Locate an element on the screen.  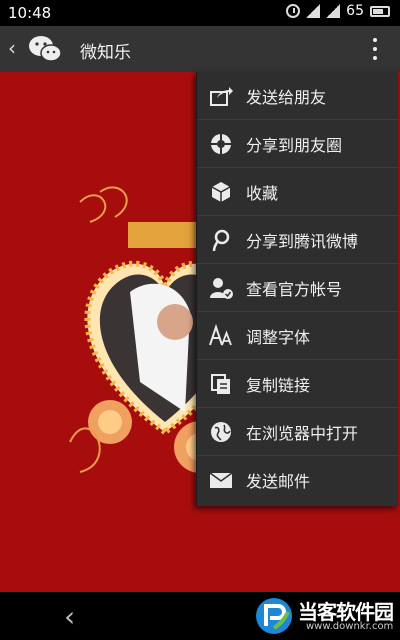
menu-item-label: 分享到腾讯微博 is located at coordinates (302, 241).